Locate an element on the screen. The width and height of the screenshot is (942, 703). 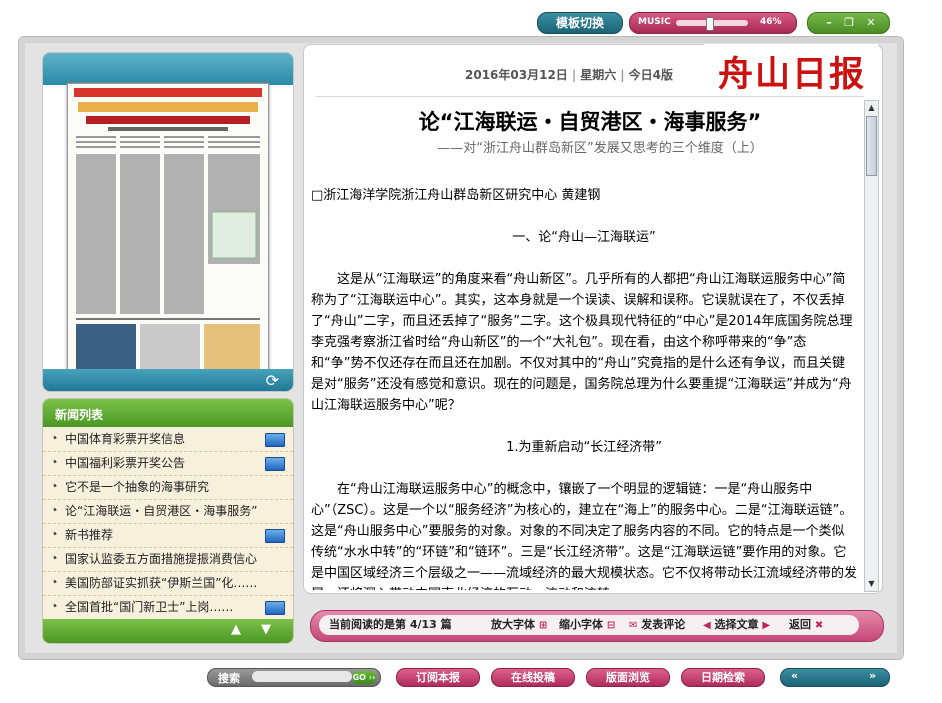
news-item-label: 论“江海联运・自贸港区・海事服务” is located at coordinates (172, 511).